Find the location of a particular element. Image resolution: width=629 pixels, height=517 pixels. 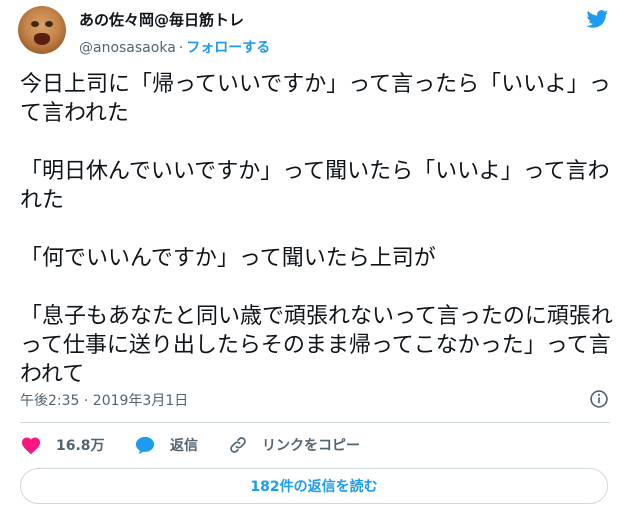

avatar-mouth is located at coordinates (42, 39).